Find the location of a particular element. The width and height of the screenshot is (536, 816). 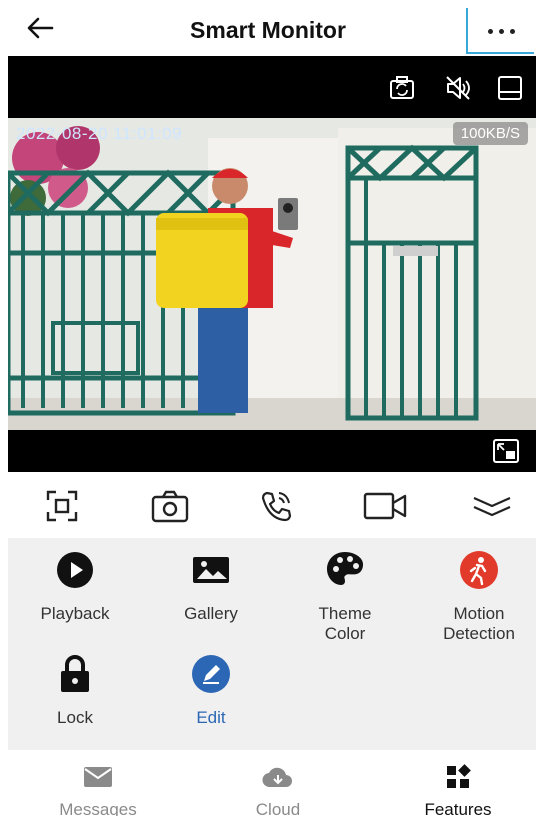

play-icon is located at coordinates (75, 570).